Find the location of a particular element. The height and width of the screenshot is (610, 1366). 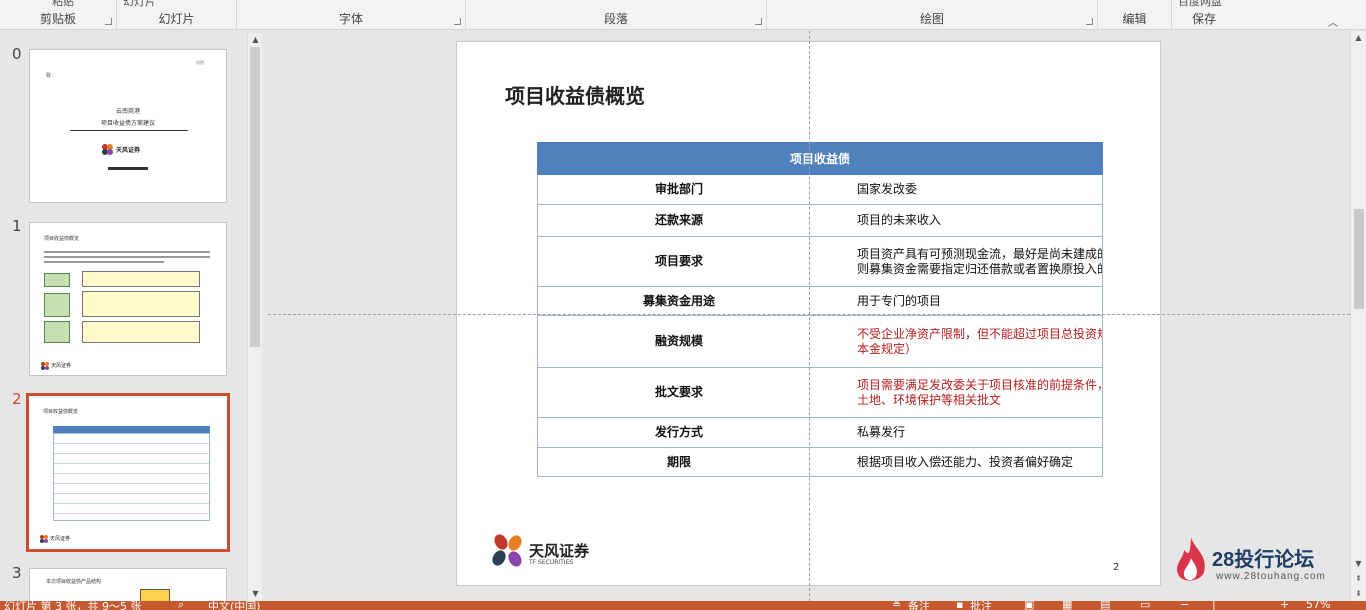

paste-button: 粘贴 is located at coordinates (63, 4).